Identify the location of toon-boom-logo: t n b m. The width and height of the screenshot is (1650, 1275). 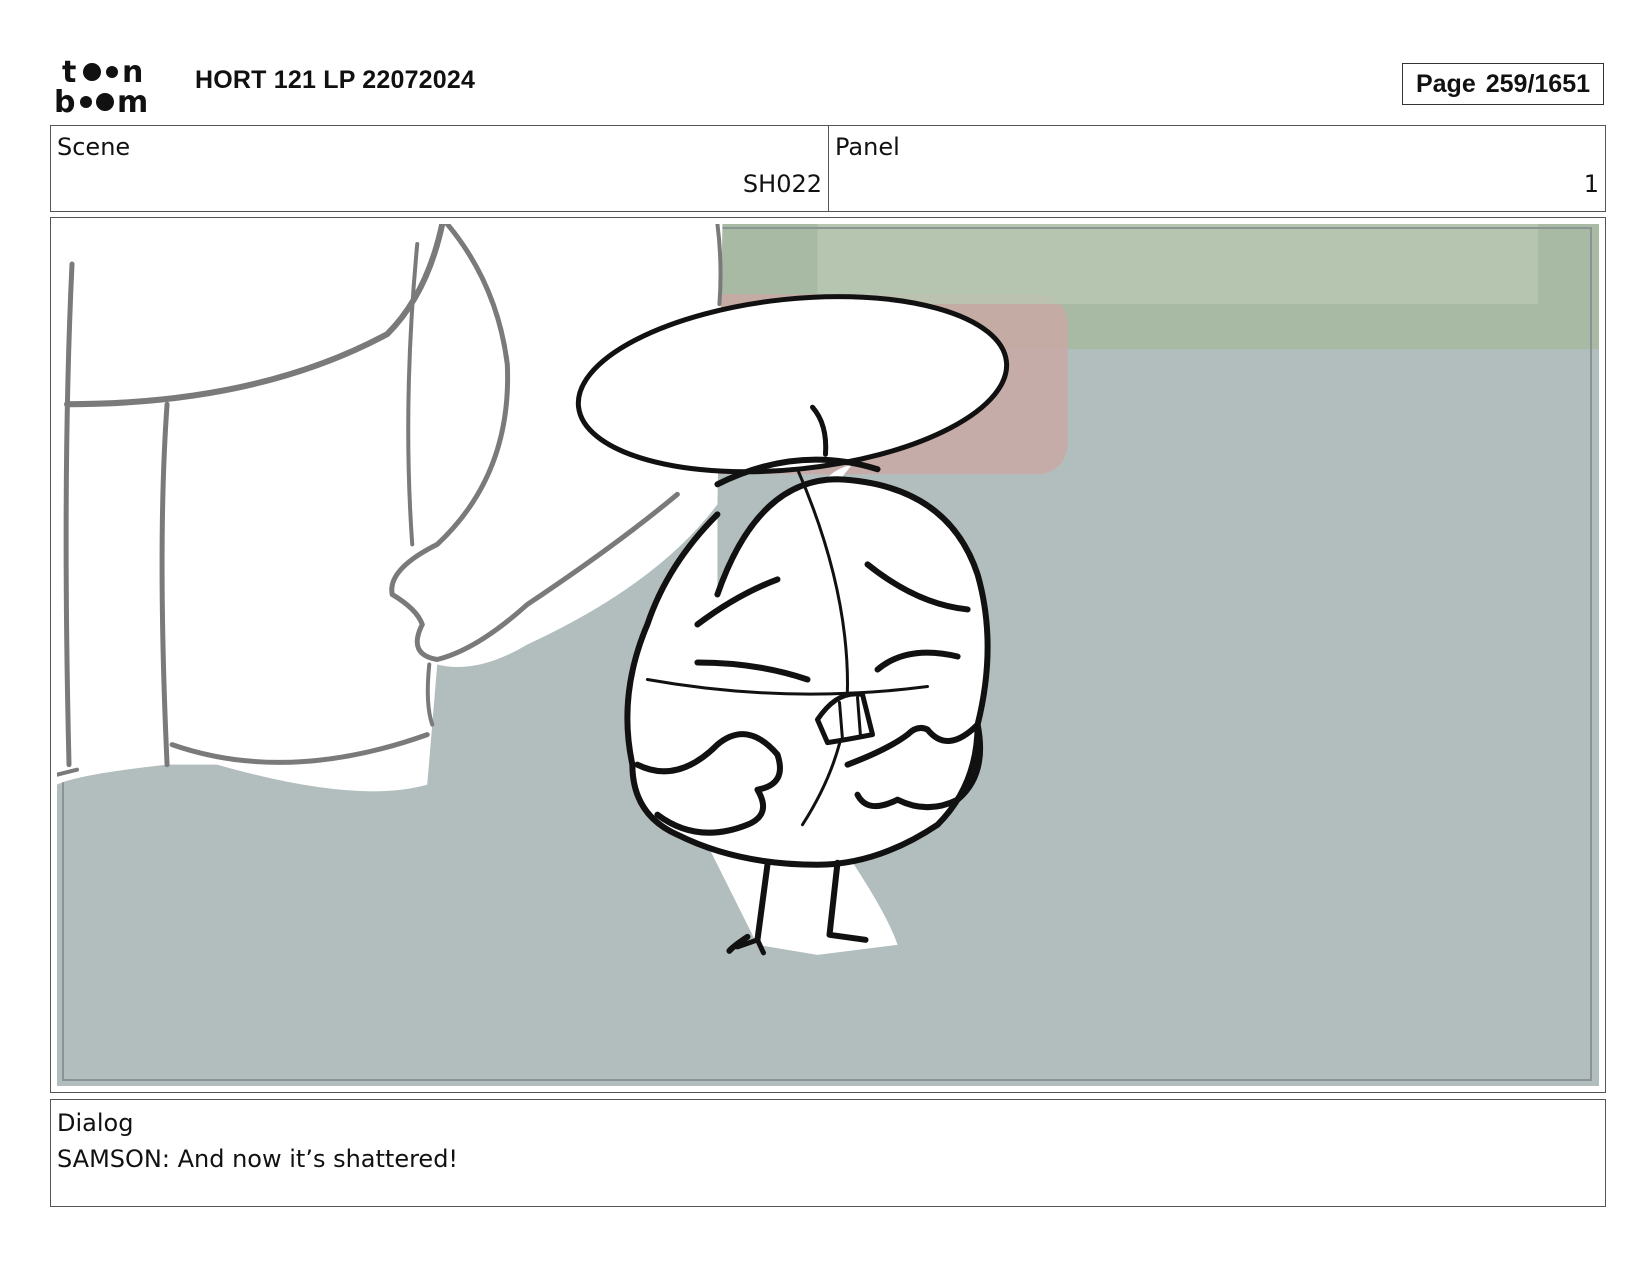
(101, 85).